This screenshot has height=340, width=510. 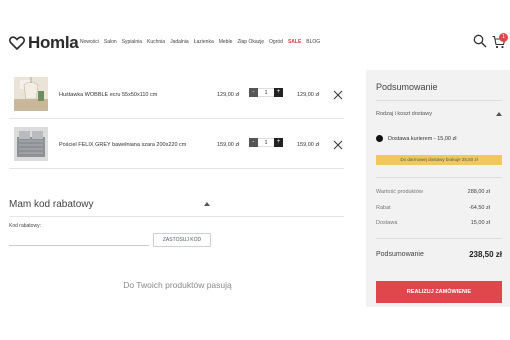 What do you see at coordinates (485, 254) in the screenshot?
I see `total-value: 238,50 zł` at bounding box center [485, 254].